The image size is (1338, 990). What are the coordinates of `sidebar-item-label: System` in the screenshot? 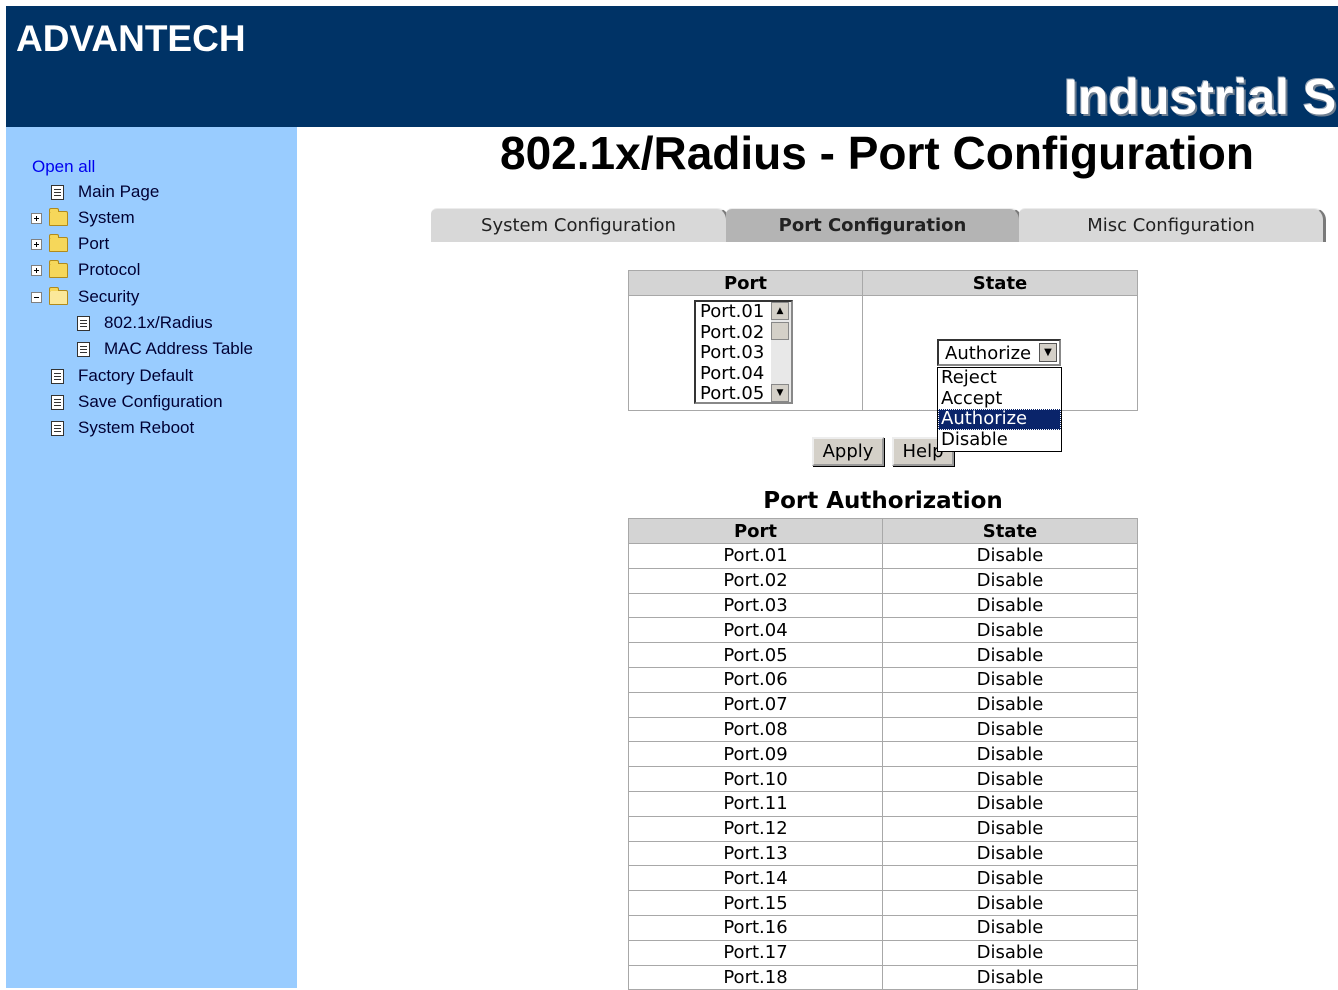 It's located at (106, 217).